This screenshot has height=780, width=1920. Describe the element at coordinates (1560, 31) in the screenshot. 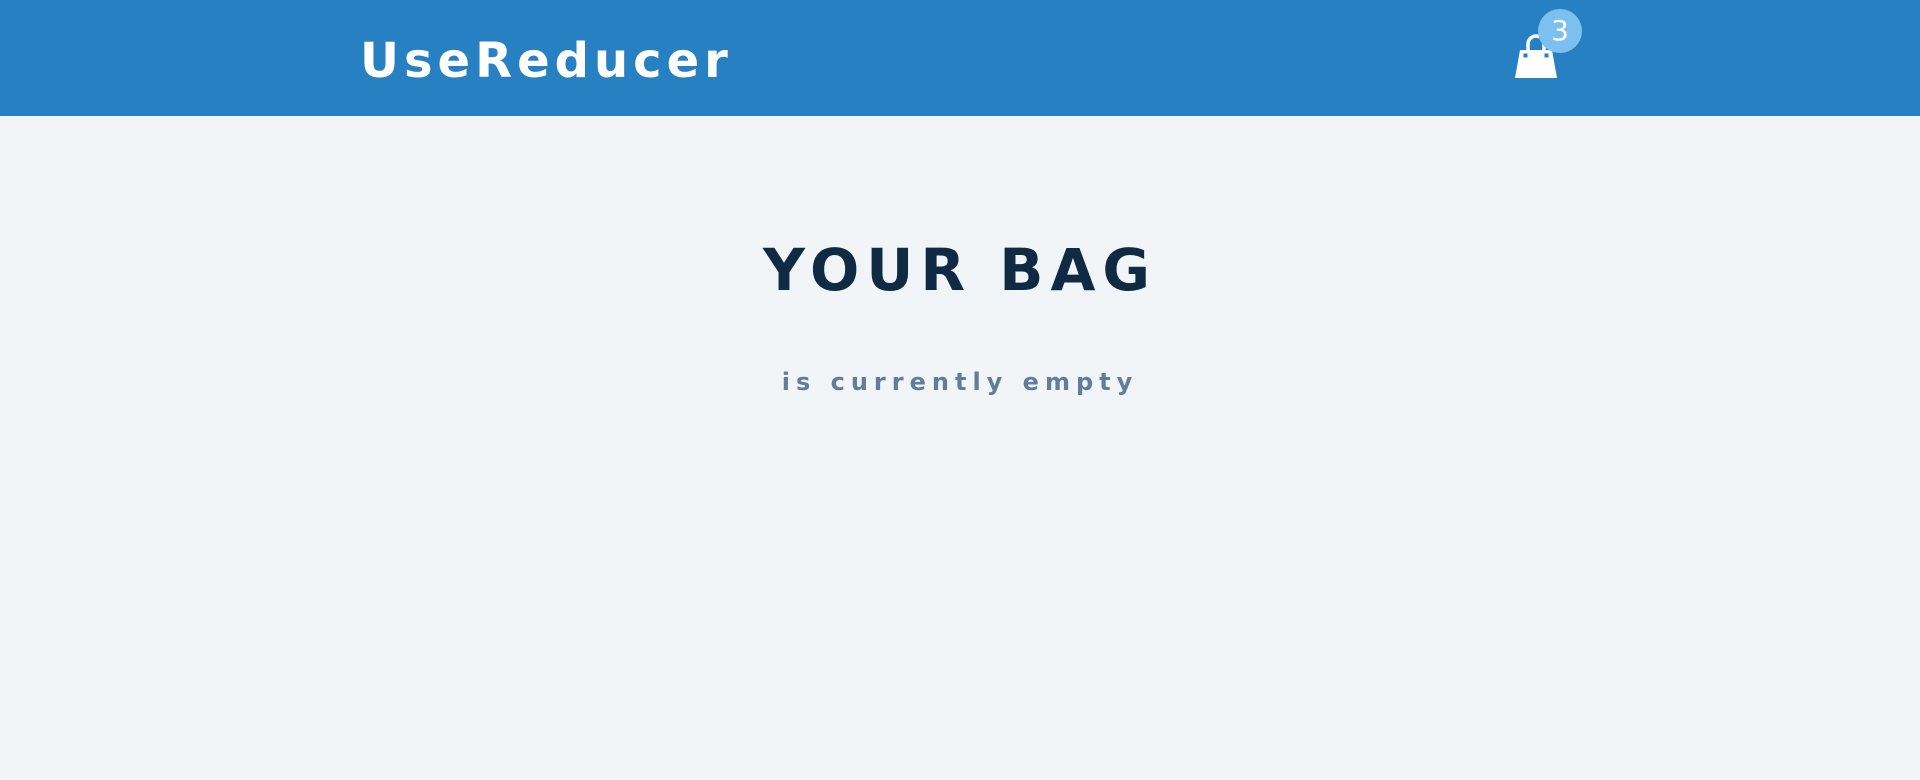

I see `cart-count-badge: 3` at that location.